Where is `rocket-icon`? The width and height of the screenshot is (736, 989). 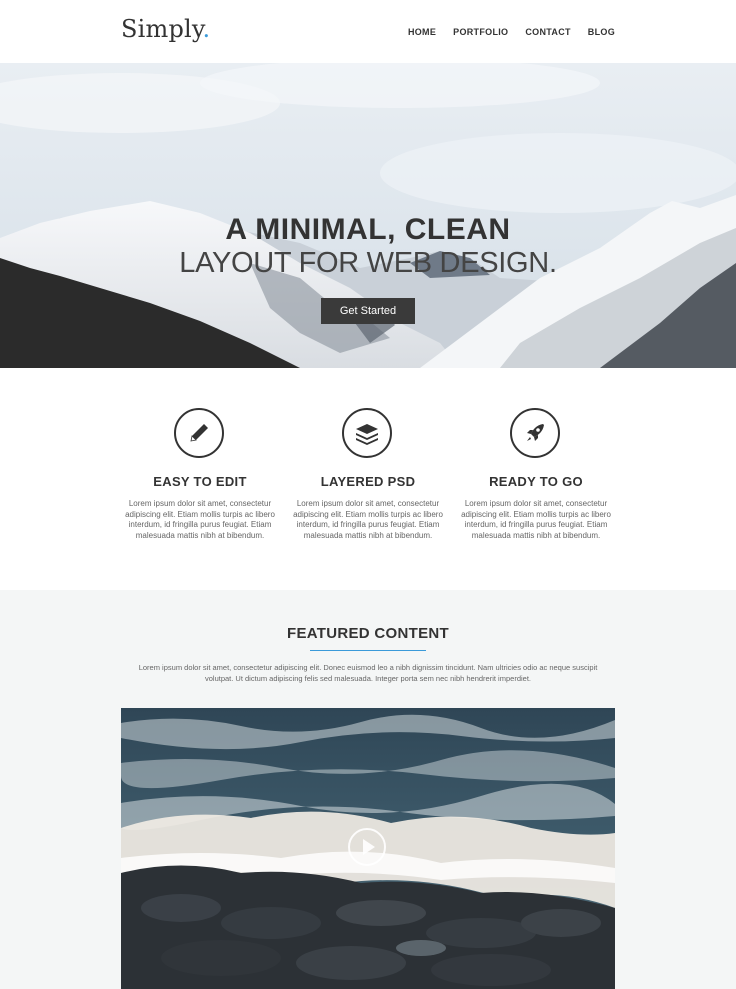 rocket-icon is located at coordinates (535, 433).